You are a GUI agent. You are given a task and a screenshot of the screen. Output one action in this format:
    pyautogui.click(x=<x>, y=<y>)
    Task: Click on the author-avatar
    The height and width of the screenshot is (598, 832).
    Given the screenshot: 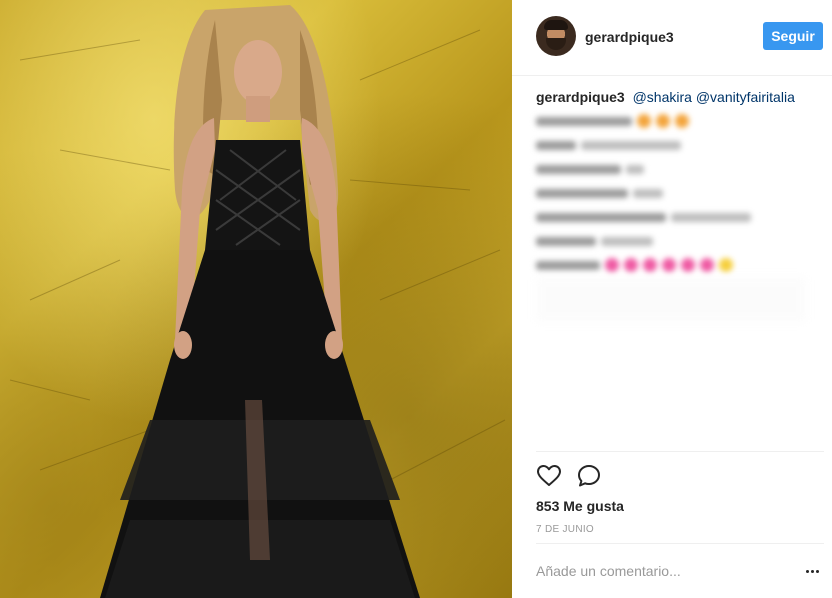 What is the action you would take?
    pyautogui.click(x=556, y=36)
    